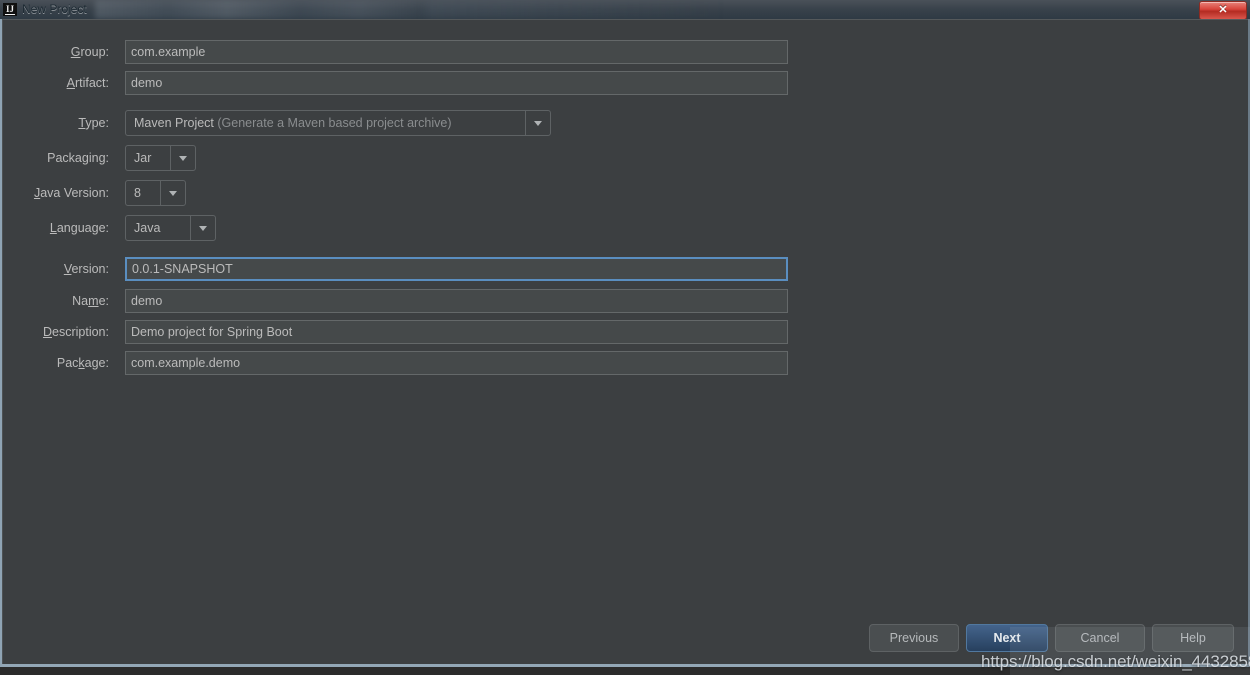  What do you see at coordinates (160, 158) in the screenshot?
I see `packaging-combobox: Jar` at bounding box center [160, 158].